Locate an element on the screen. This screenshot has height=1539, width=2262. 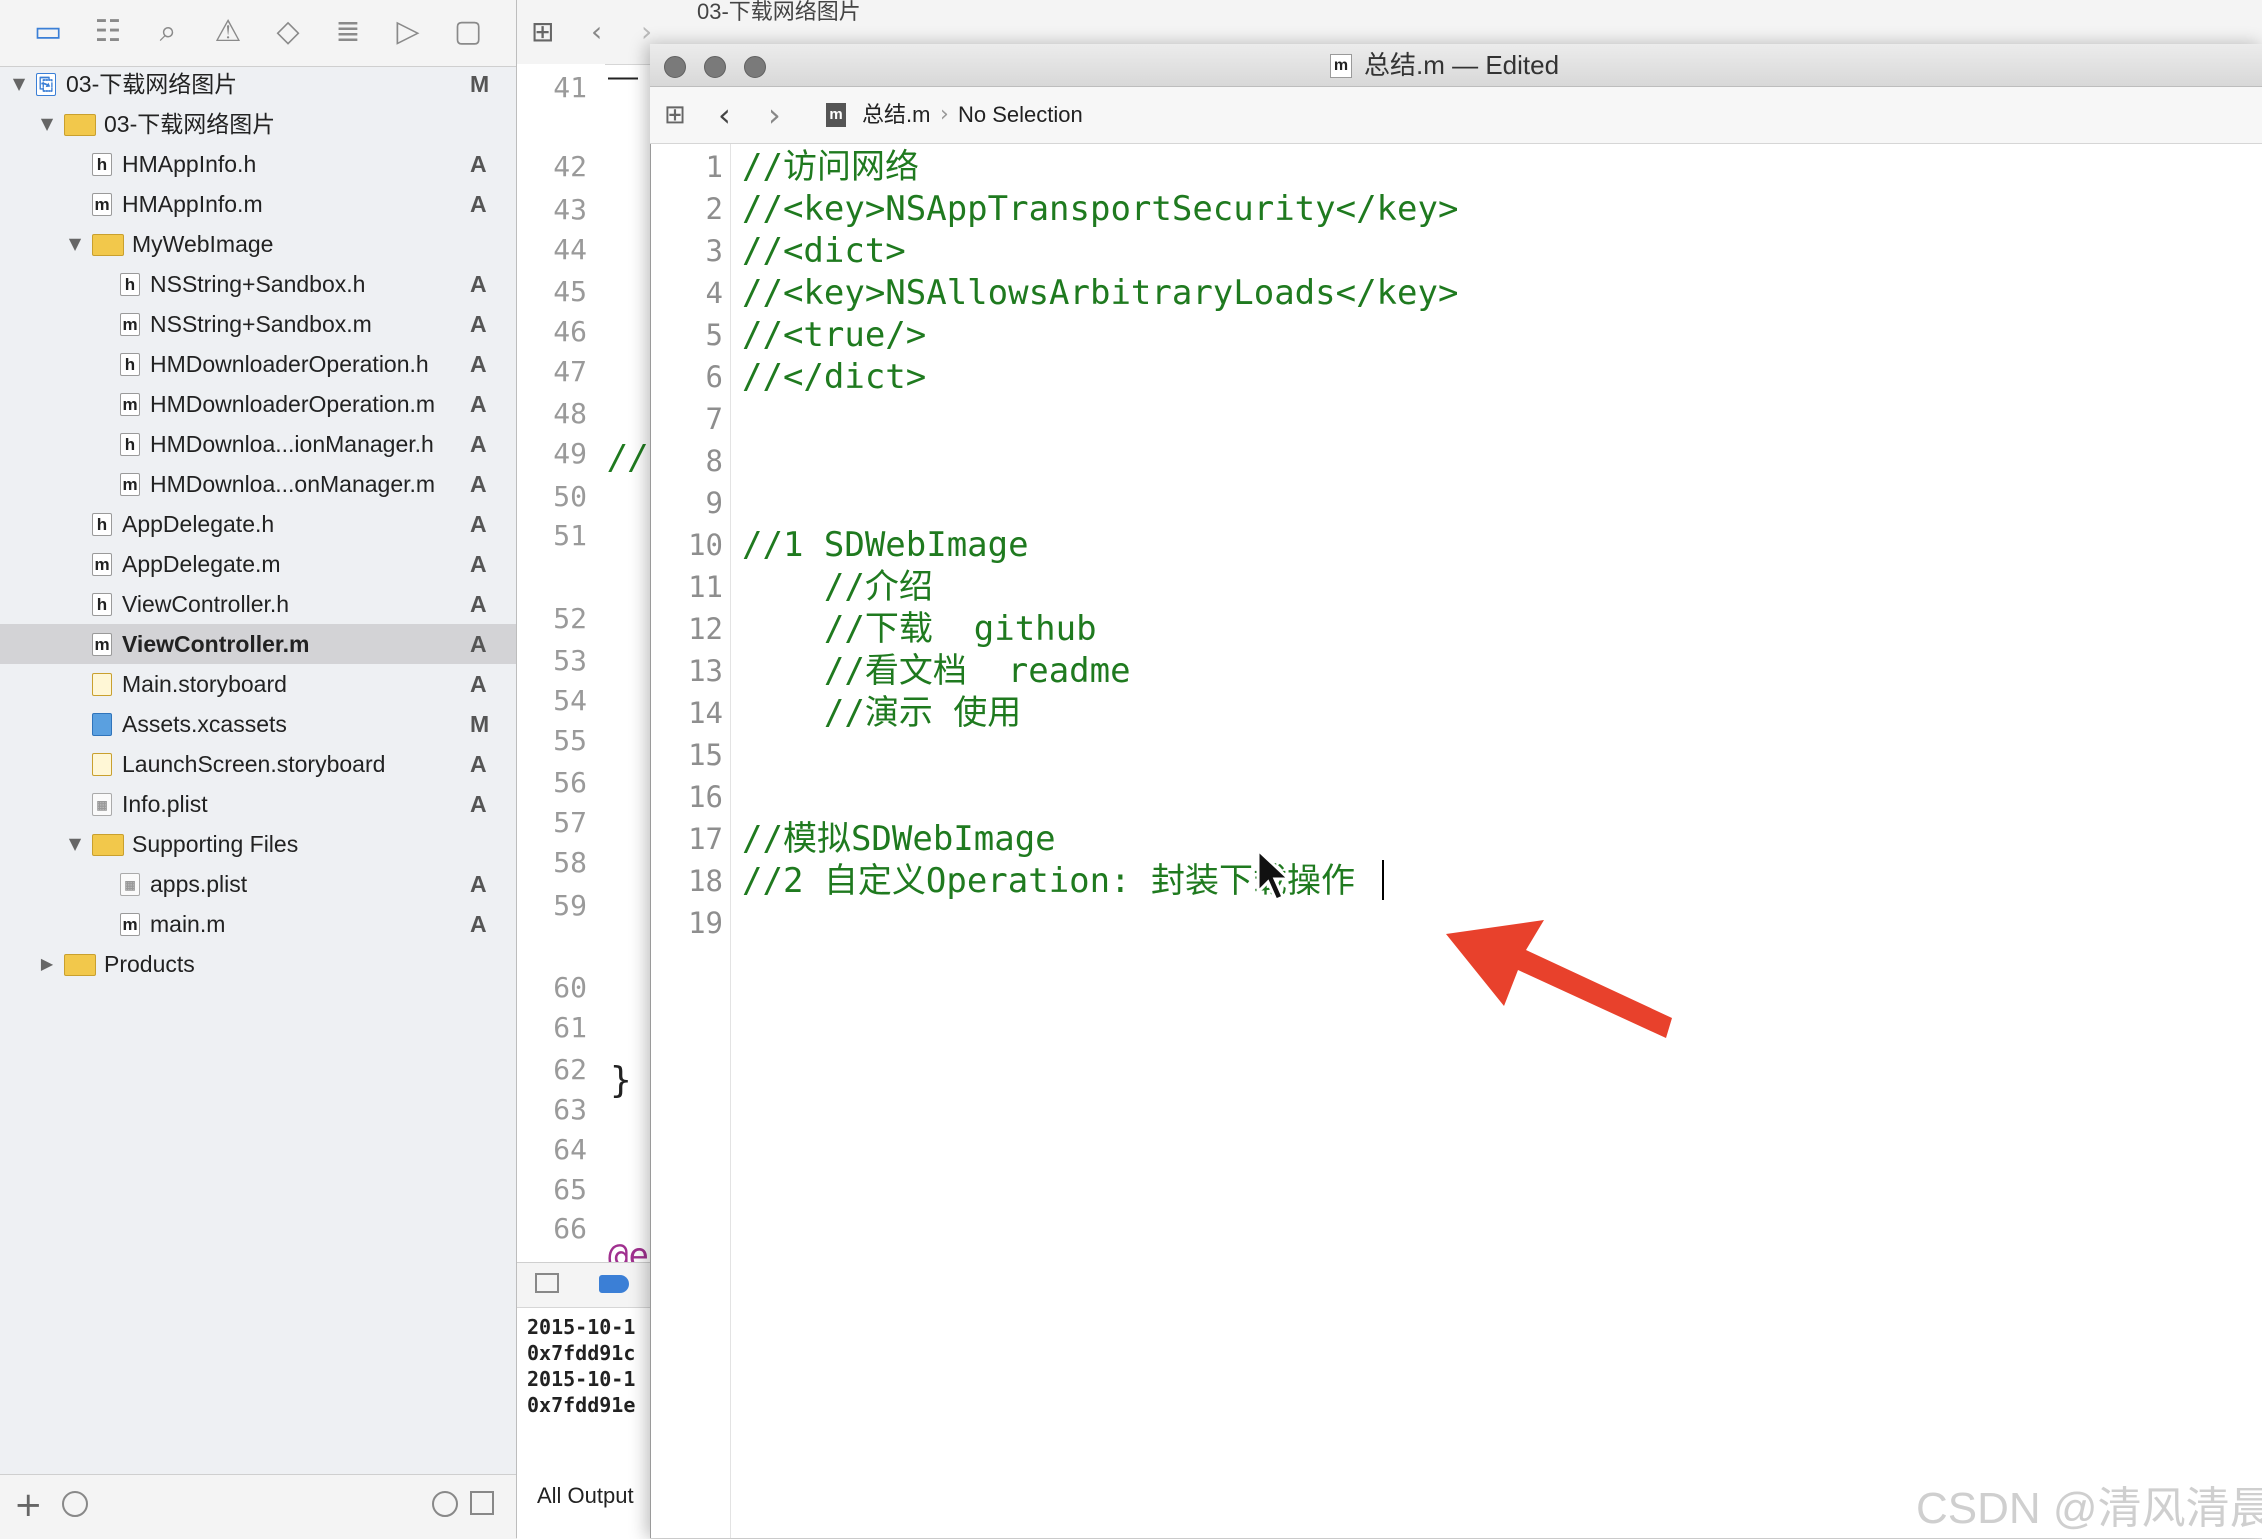
folder-icon is located at coordinates (108, 845).